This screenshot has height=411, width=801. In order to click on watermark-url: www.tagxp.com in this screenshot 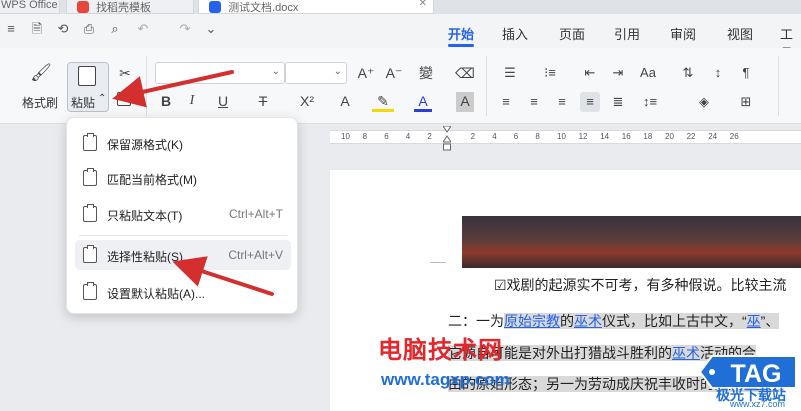, I will do `click(445, 379)`.